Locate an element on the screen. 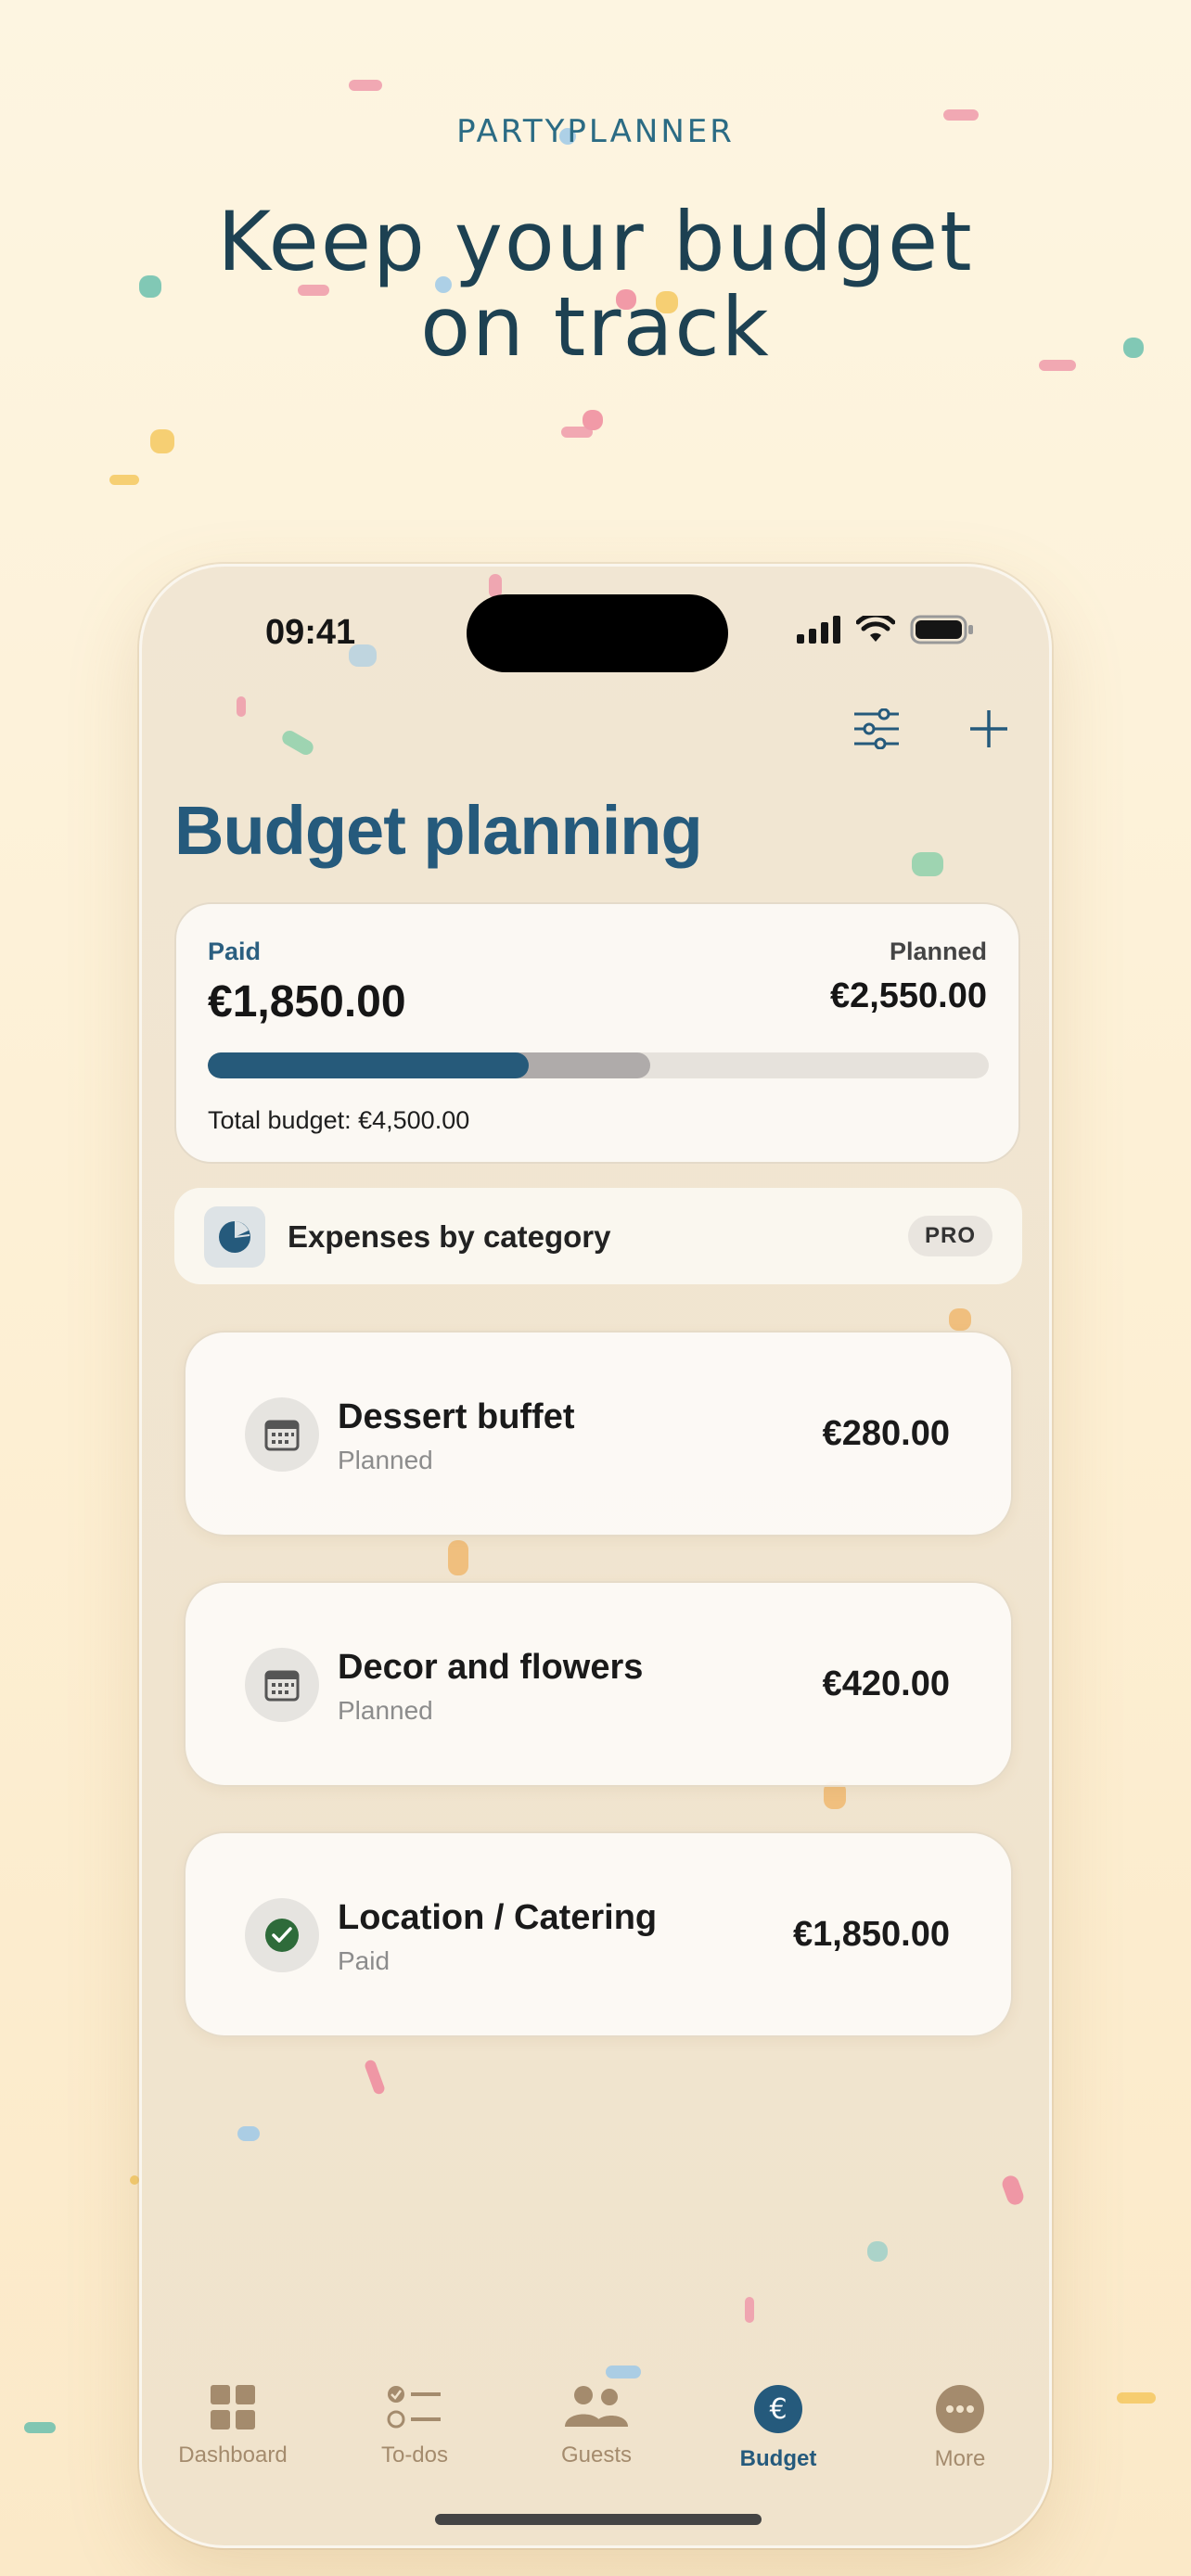 The width and height of the screenshot is (1191, 2576). checklist-icon is located at coordinates (414, 2407).